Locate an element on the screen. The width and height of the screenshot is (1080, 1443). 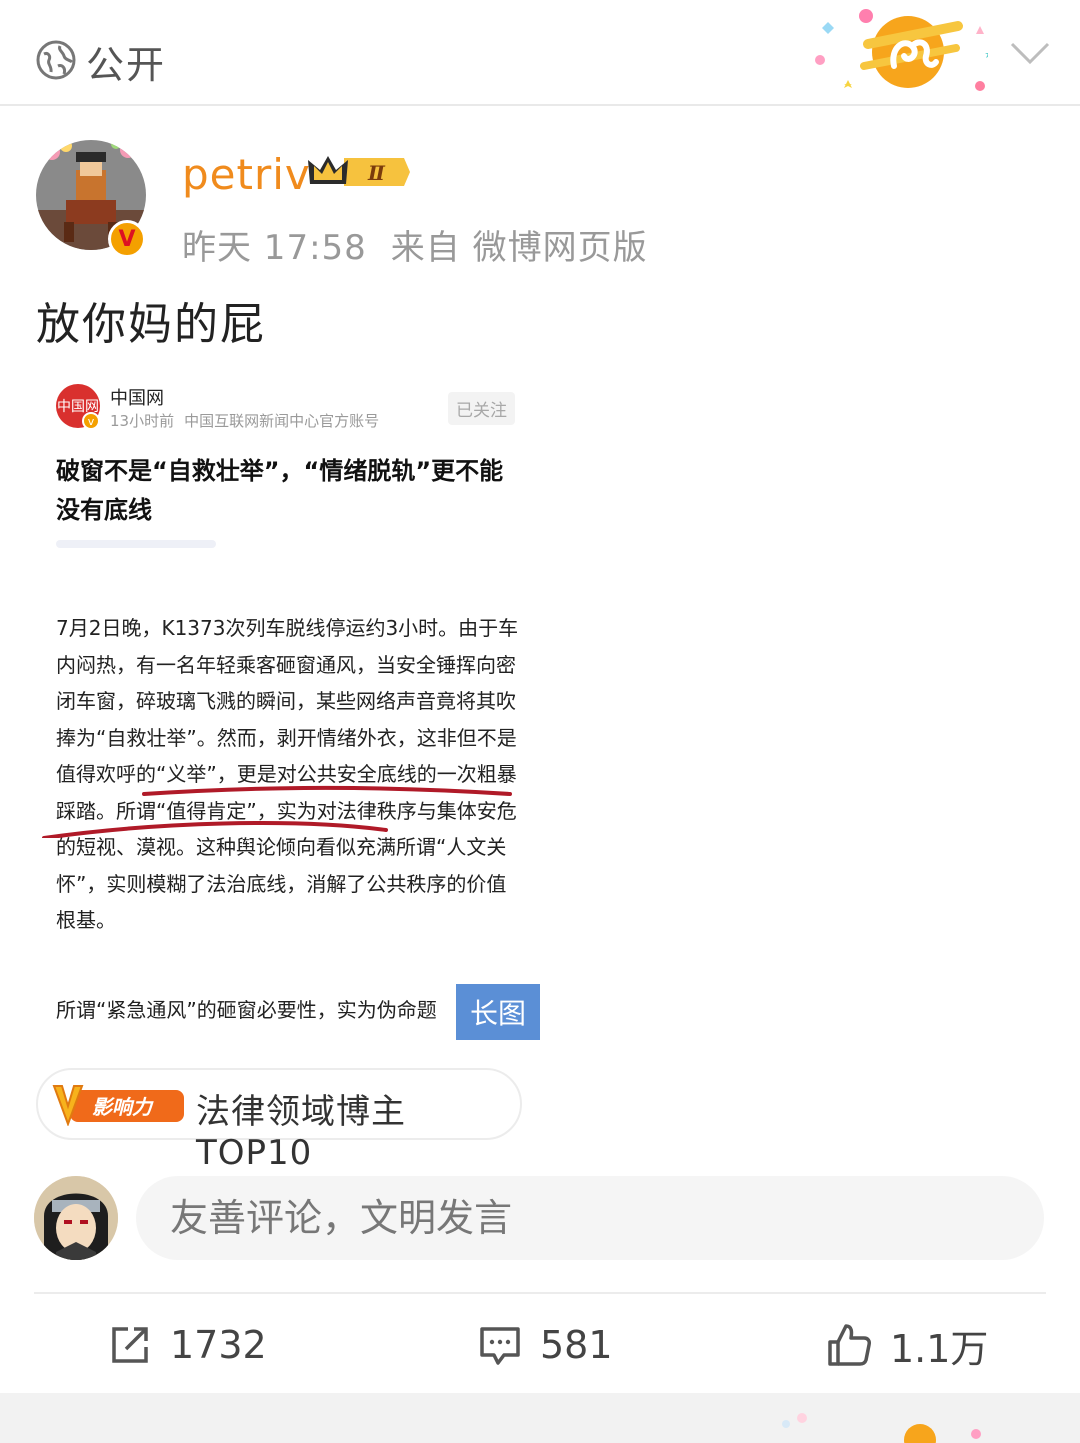
influence-badge-icon: 影响力 is located at coordinates (118, 1105).